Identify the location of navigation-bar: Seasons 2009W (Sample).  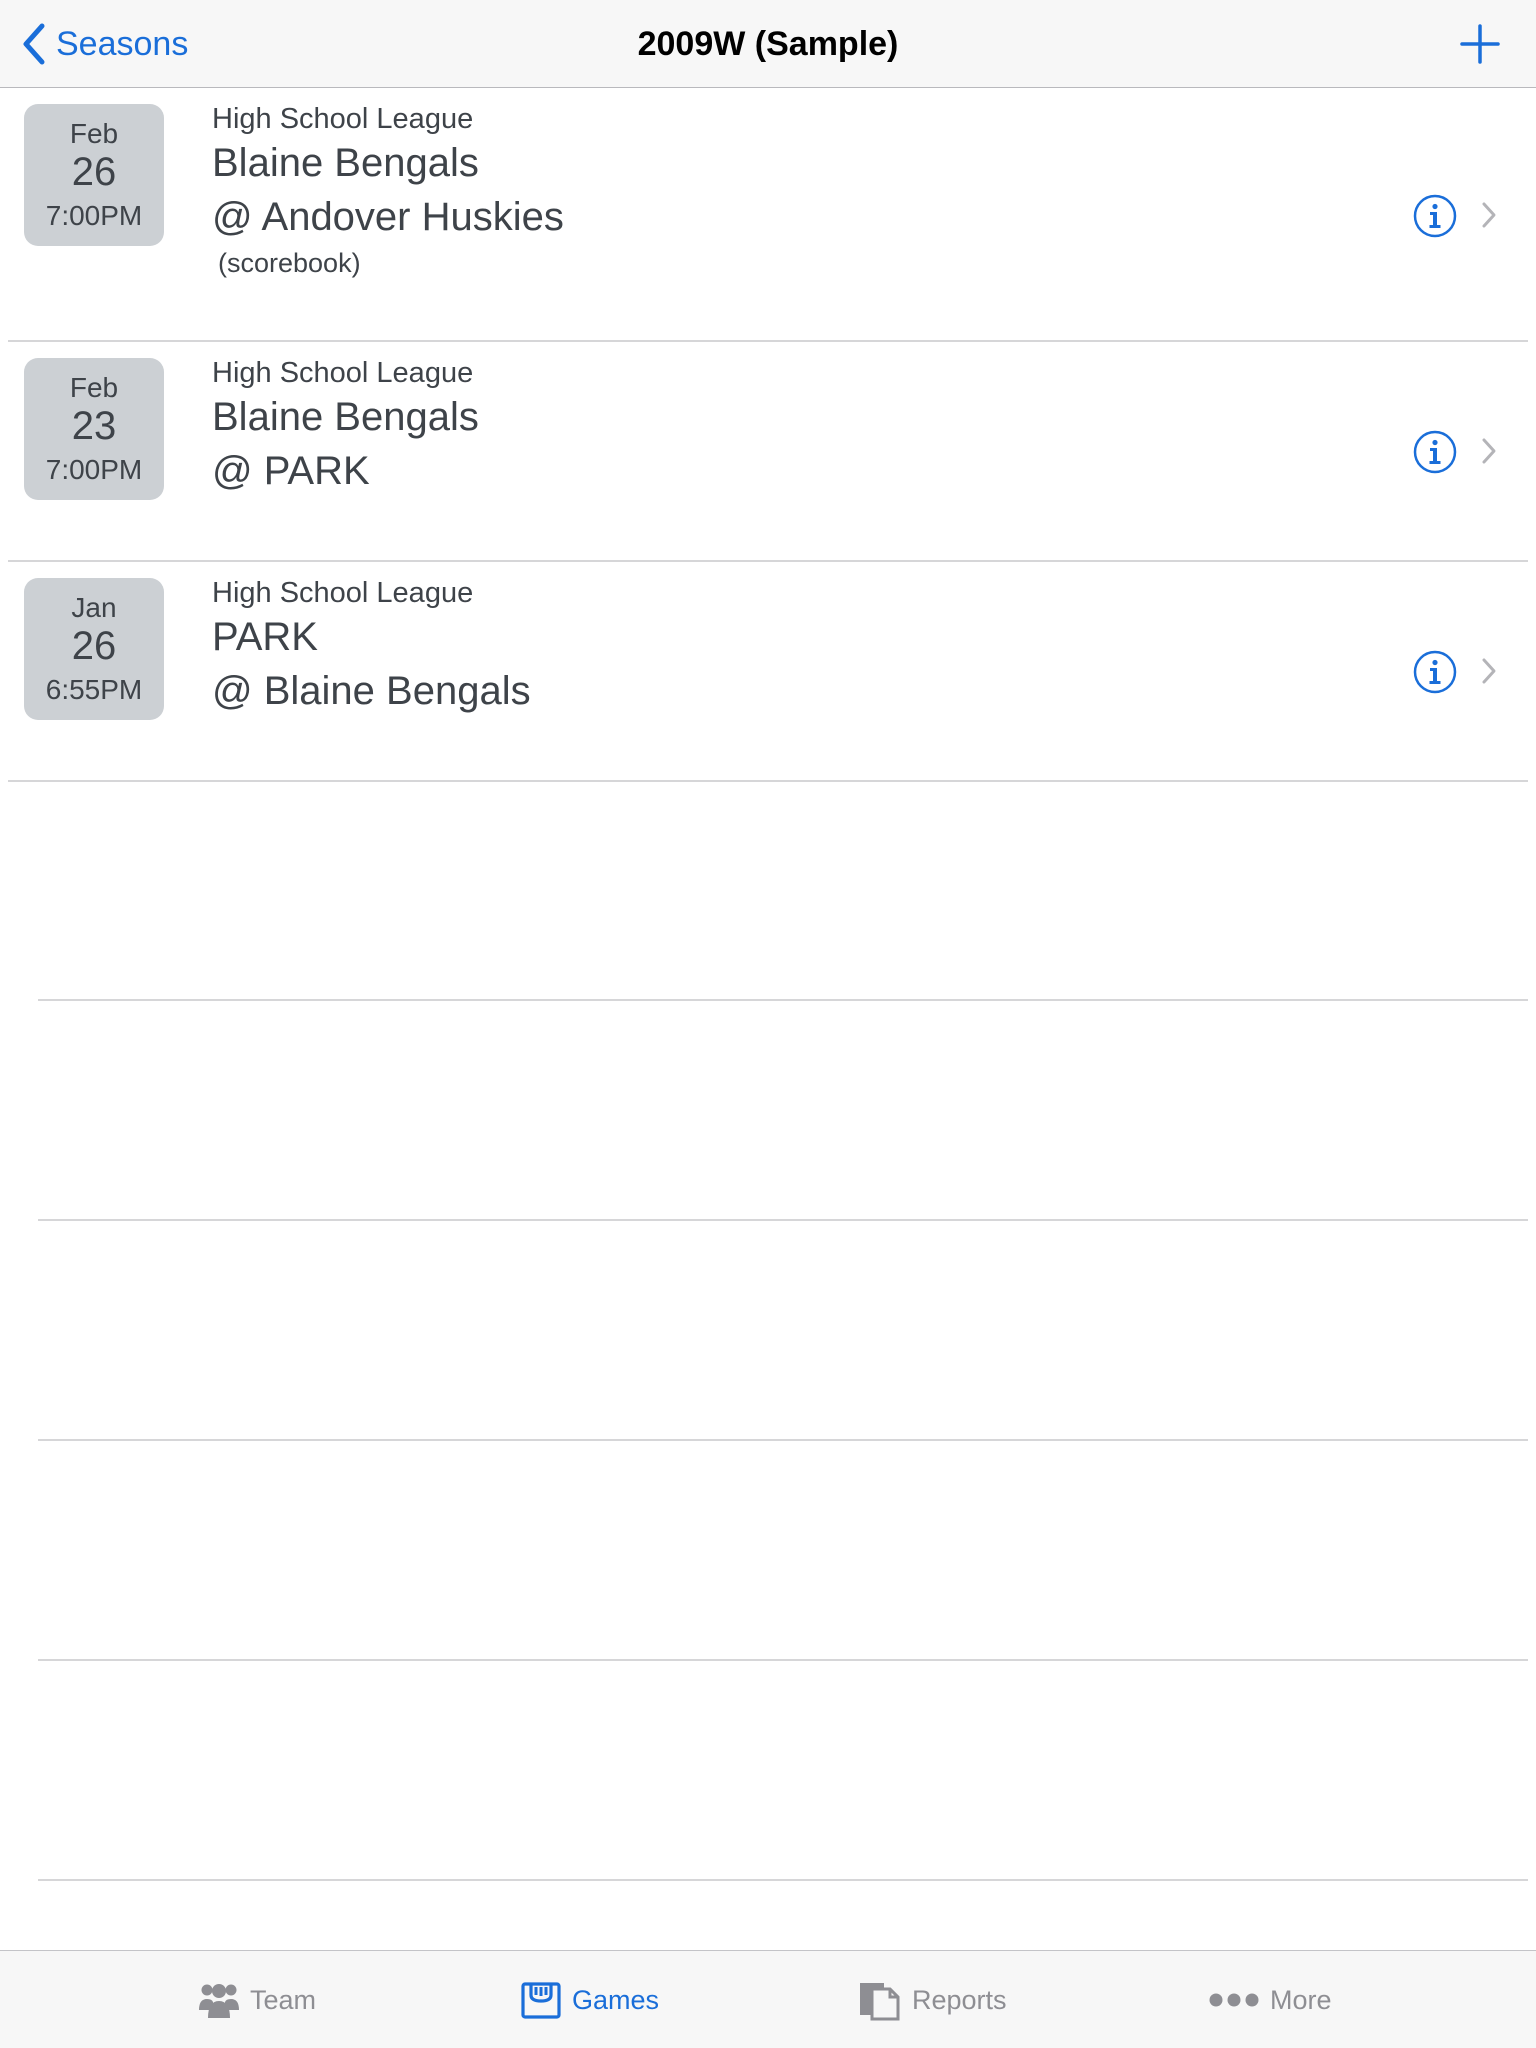
(768, 44).